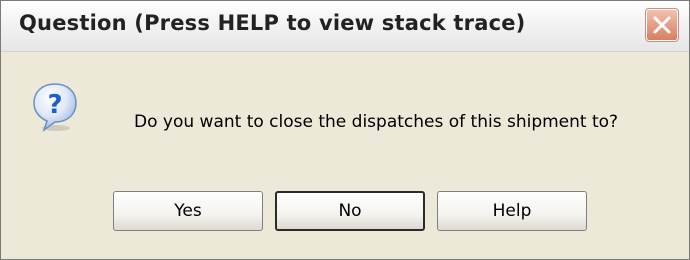  I want to click on yes-button: Yes, so click(188, 211).